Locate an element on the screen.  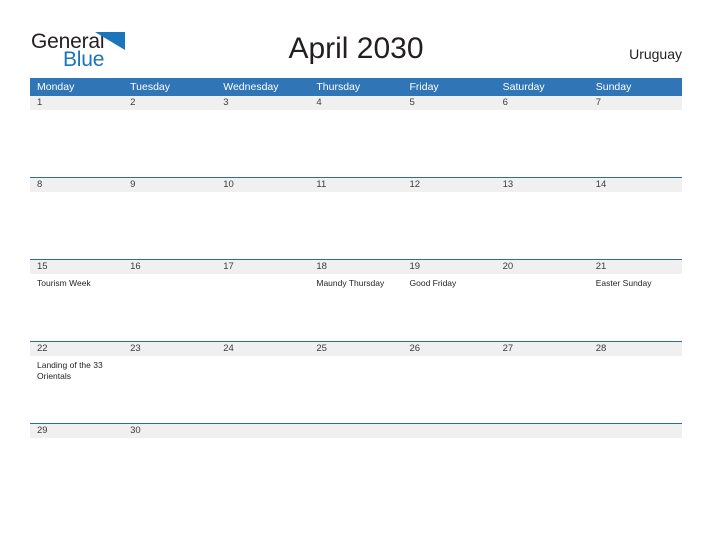
day-number: 23 is located at coordinates (135, 348).